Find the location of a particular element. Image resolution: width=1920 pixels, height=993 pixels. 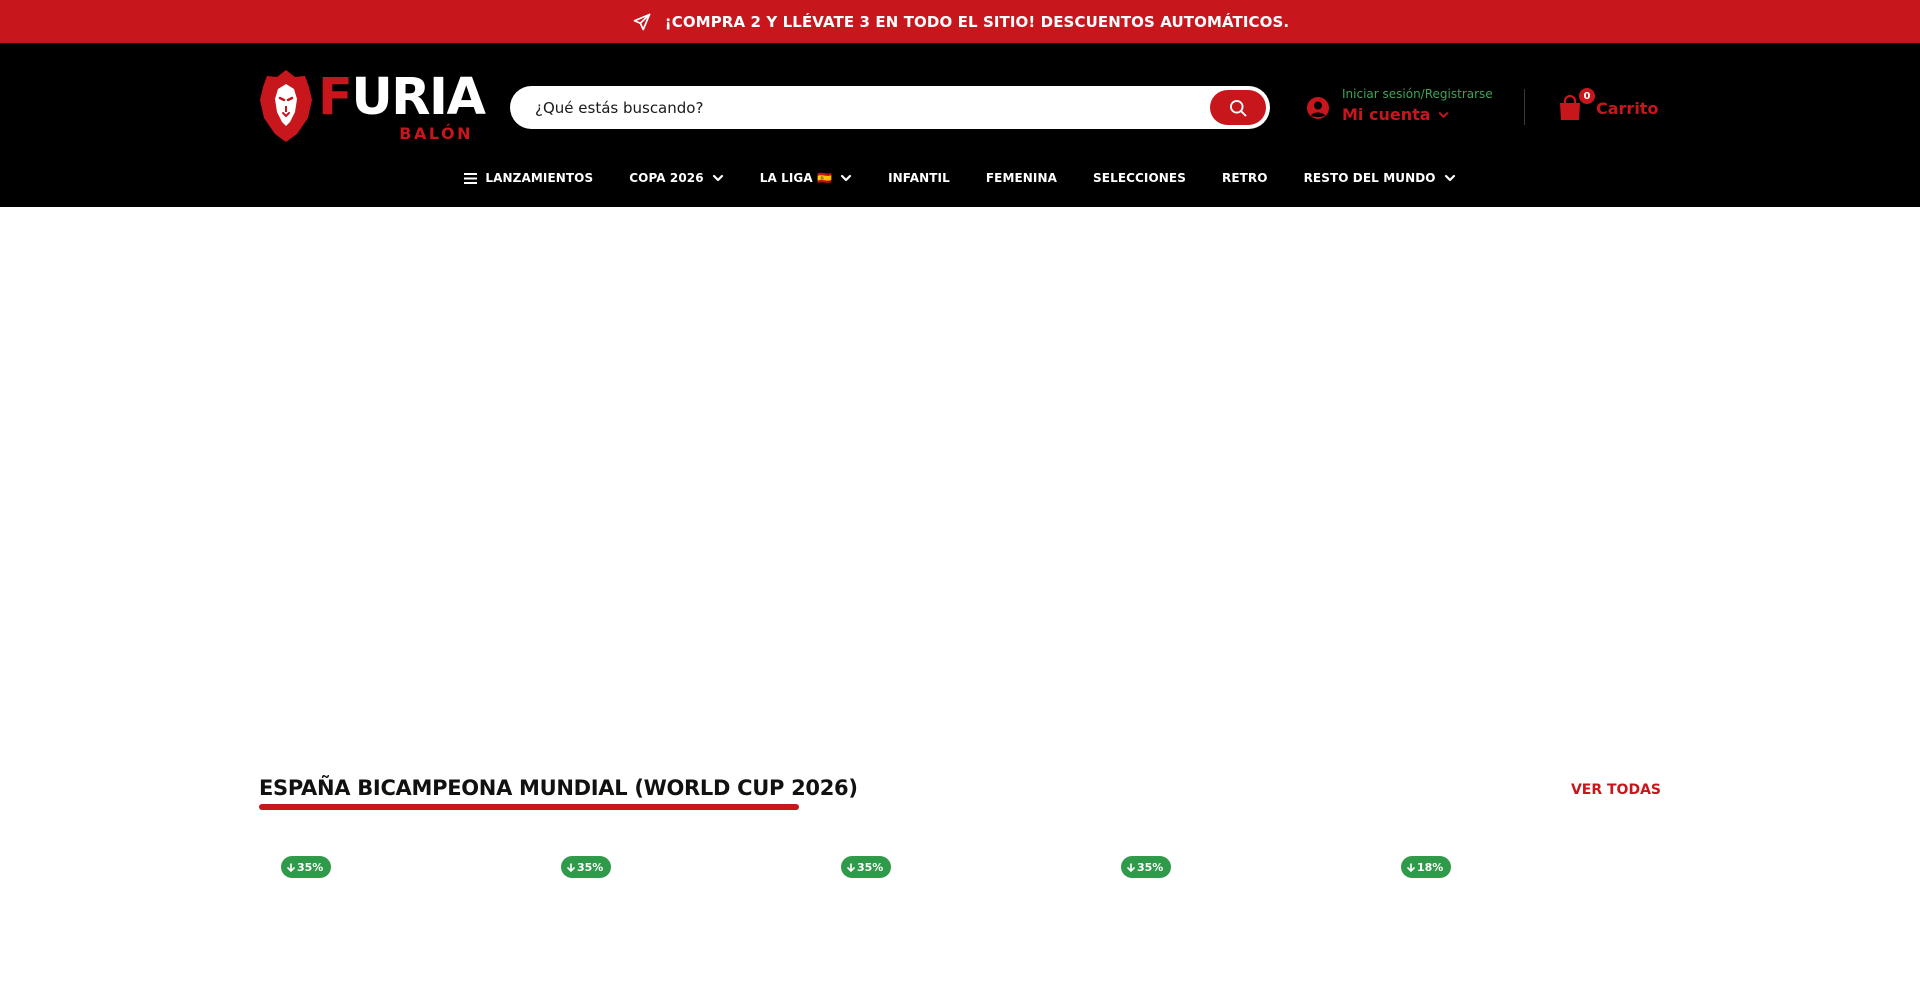

search-bar is located at coordinates (890, 107).